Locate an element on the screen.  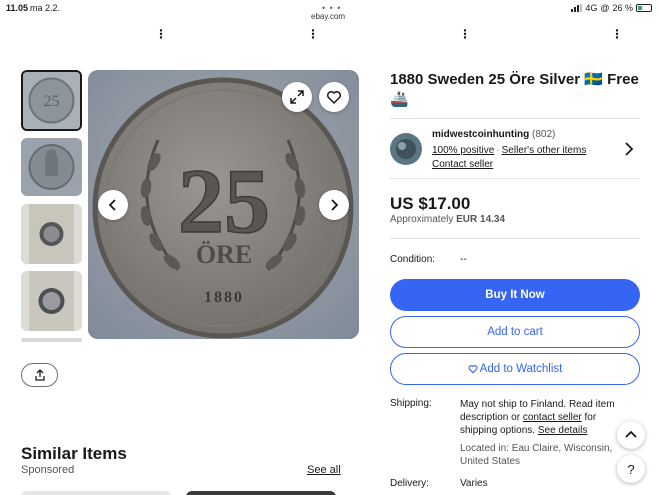
coin-numeral: 25 is located at coordinates (224, 201).